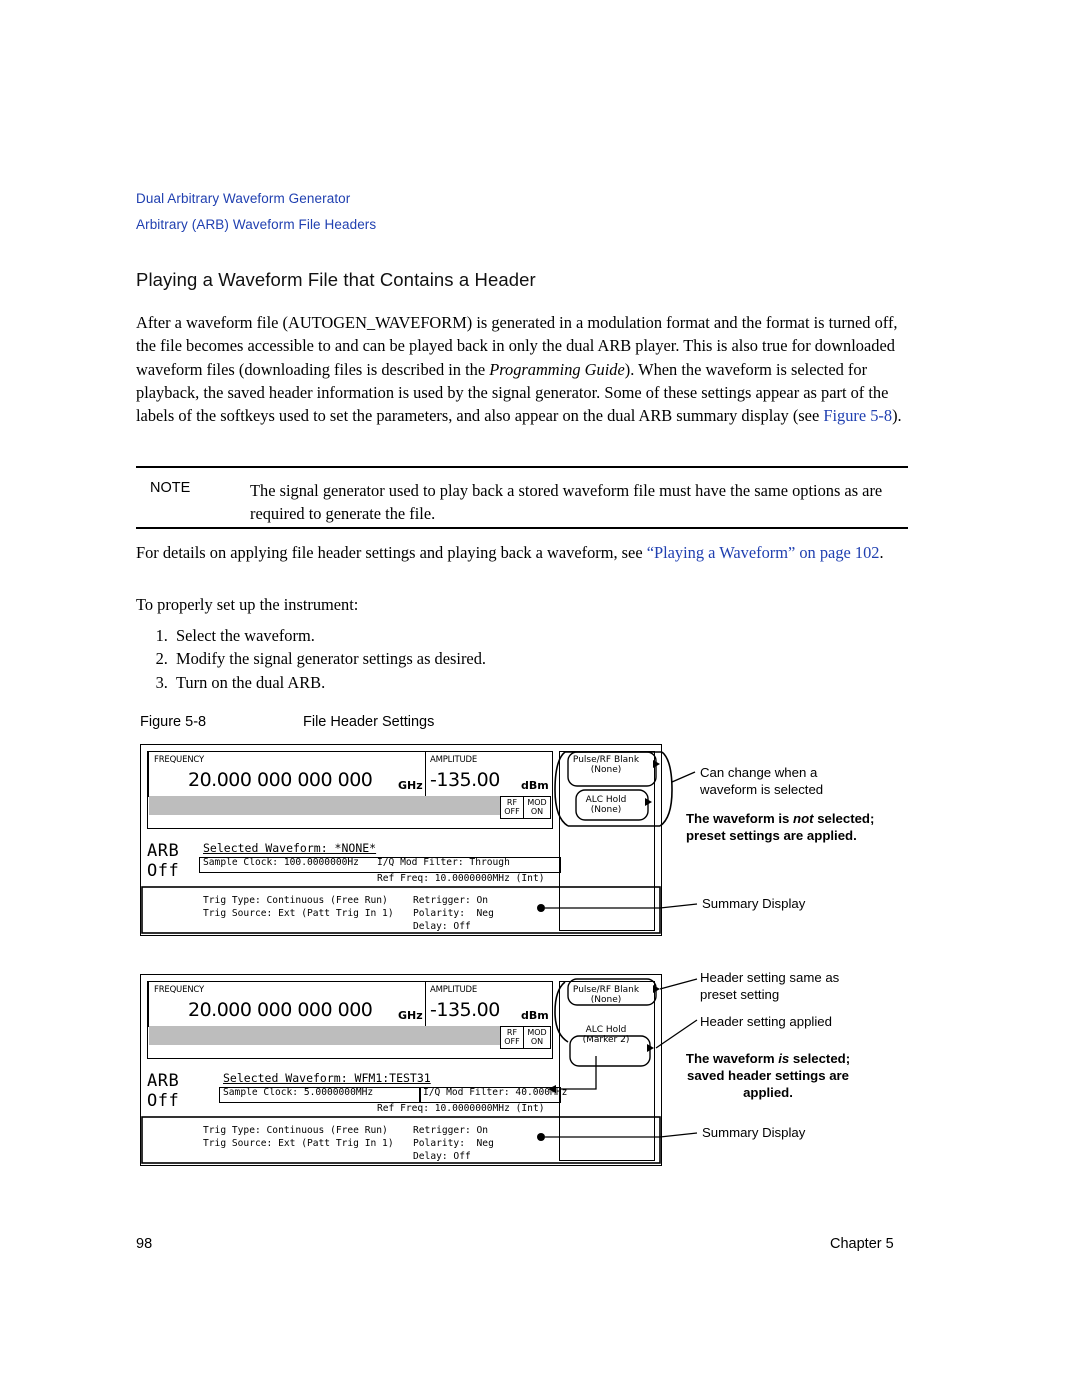  What do you see at coordinates (298, 913) in the screenshot?
I see `trig-source-1: Trig Source: Ext (Patt Trig In 1)` at bounding box center [298, 913].